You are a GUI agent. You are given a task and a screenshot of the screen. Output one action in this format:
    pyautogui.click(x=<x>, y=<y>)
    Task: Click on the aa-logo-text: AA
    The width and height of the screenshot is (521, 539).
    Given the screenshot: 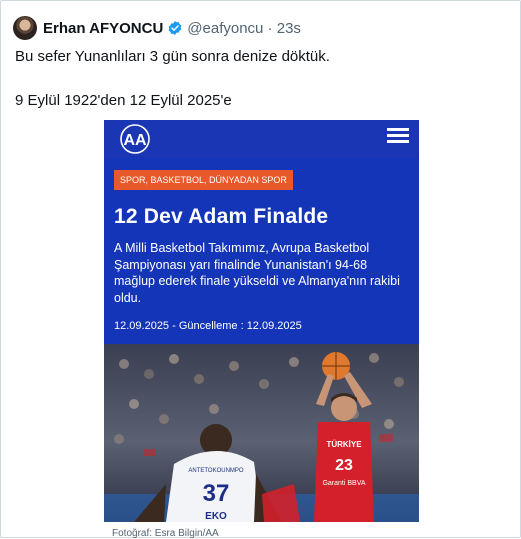 What is the action you would take?
    pyautogui.click(x=135, y=140)
    